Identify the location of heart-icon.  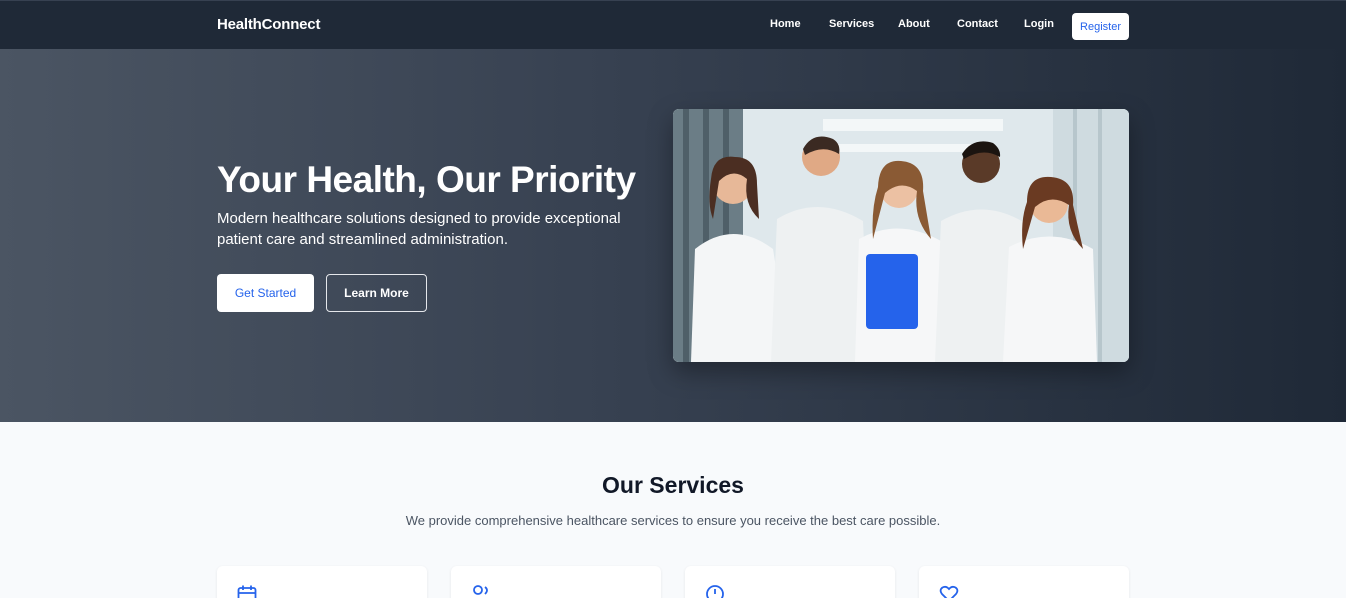
(949, 591).